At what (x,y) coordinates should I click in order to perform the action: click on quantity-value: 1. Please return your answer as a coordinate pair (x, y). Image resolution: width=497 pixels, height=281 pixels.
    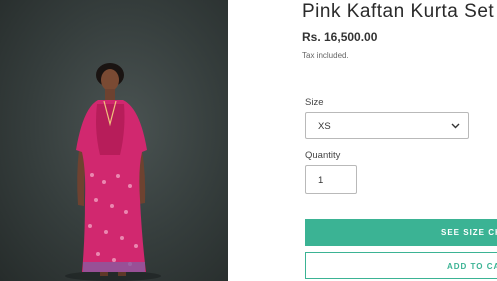
    Looking at the image, I should click on (321, 180).